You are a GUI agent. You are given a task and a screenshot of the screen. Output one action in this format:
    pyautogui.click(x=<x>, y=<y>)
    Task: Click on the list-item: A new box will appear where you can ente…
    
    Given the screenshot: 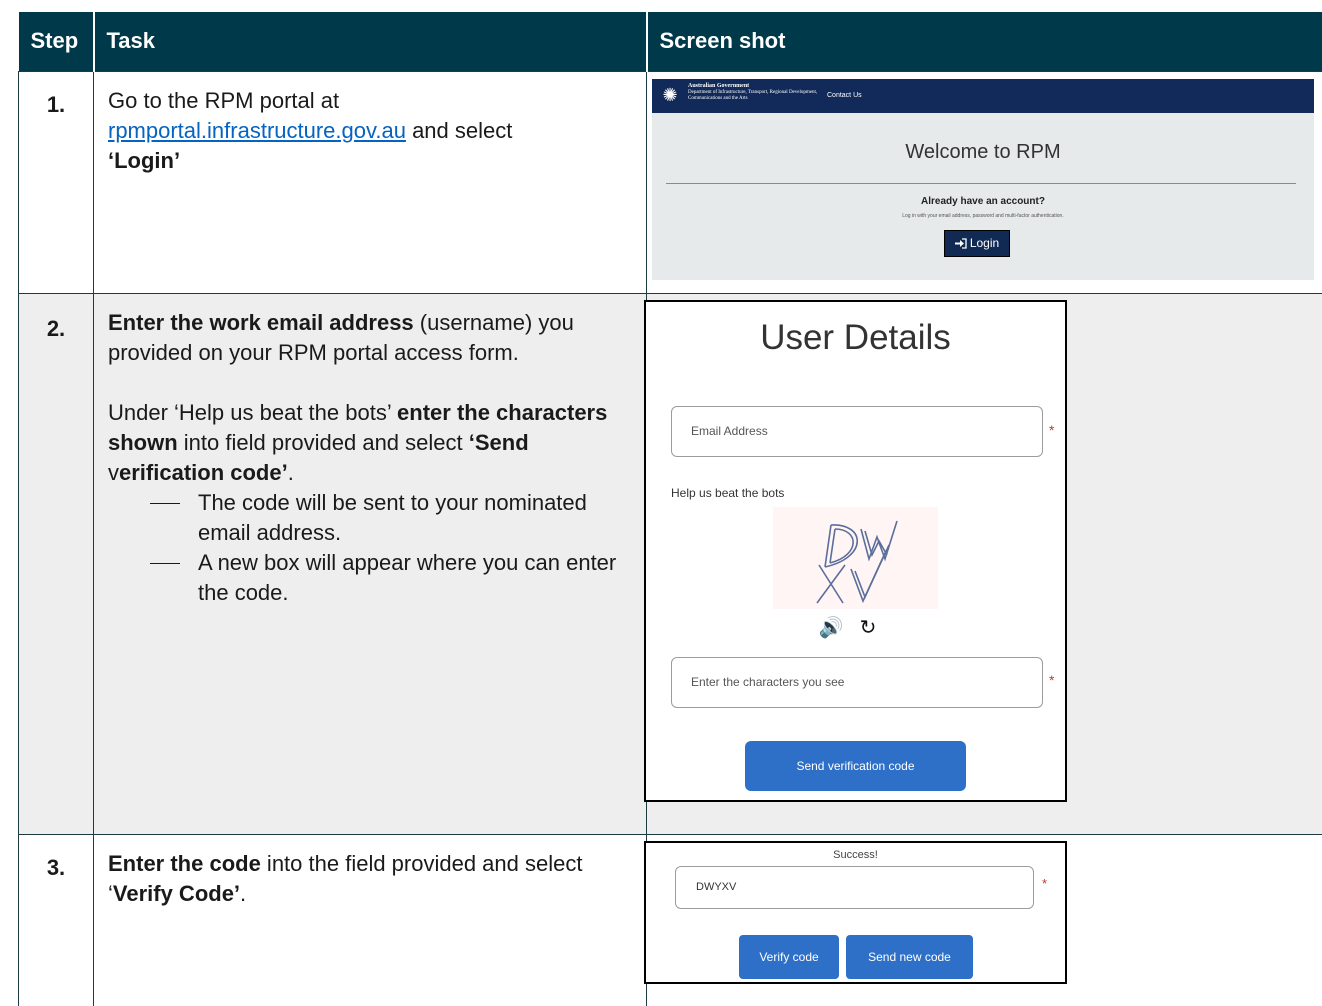 What is the action you would take?
    pyautogui.click(x=370, y=578)
    